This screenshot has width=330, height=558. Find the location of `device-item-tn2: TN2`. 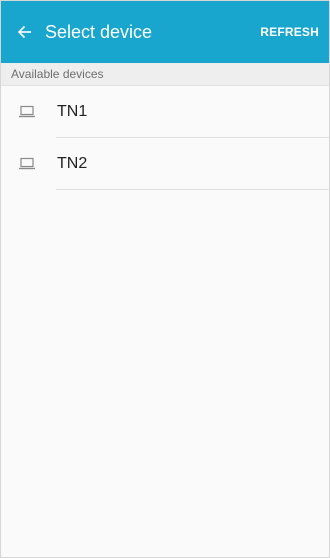

device-item-tn2: TN2 is located at coordinates (165, 164).